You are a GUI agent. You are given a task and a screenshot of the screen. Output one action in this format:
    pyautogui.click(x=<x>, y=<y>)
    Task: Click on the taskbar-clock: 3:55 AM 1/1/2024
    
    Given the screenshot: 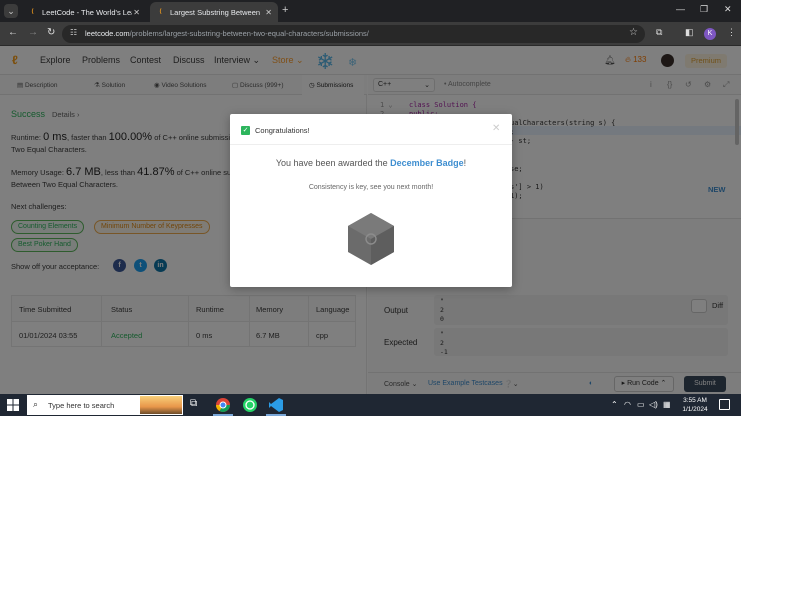 What is the action you would take?
    pyautogui.click(x=695, y=405)
    